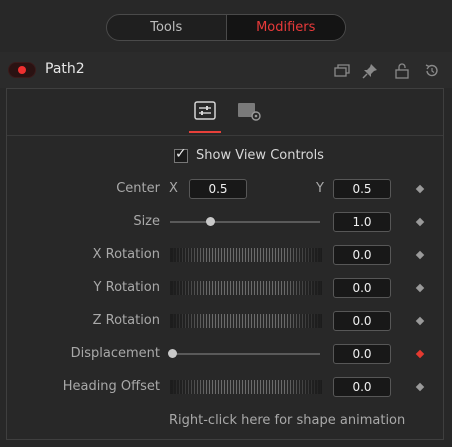 The height and width of the screenshot is (447, 452). Describe the element at coordinates (420, 189) in the screenshot. I see `center-keyframe-diamond` at that location.